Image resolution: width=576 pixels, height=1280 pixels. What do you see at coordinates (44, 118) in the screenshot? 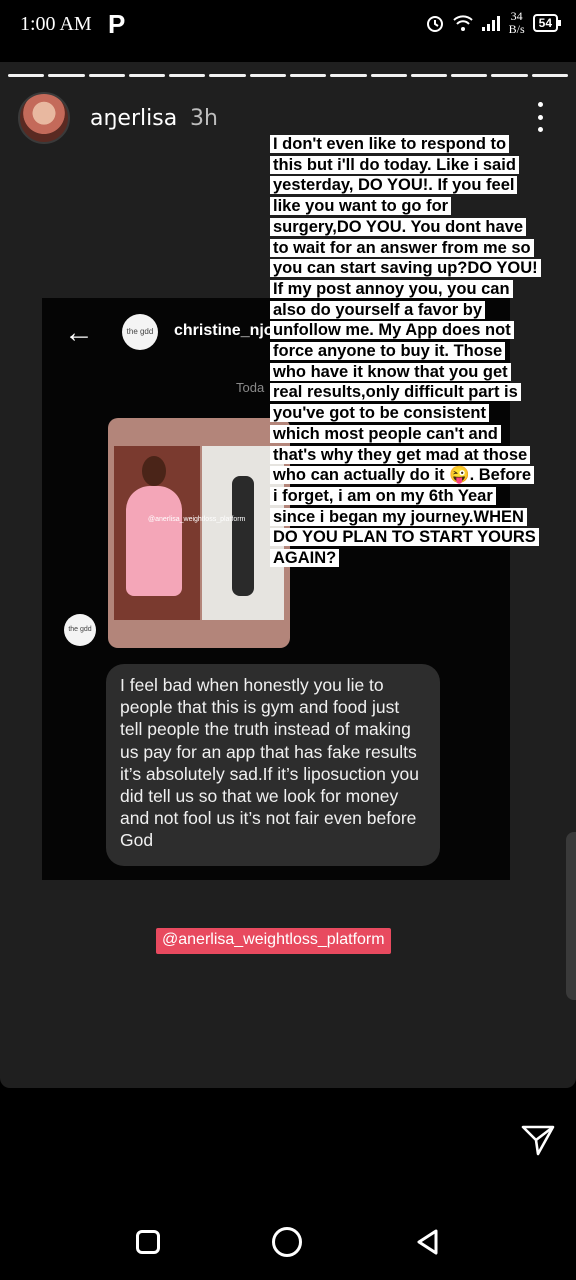
I see `avatar` at bounding box center [44, 118].